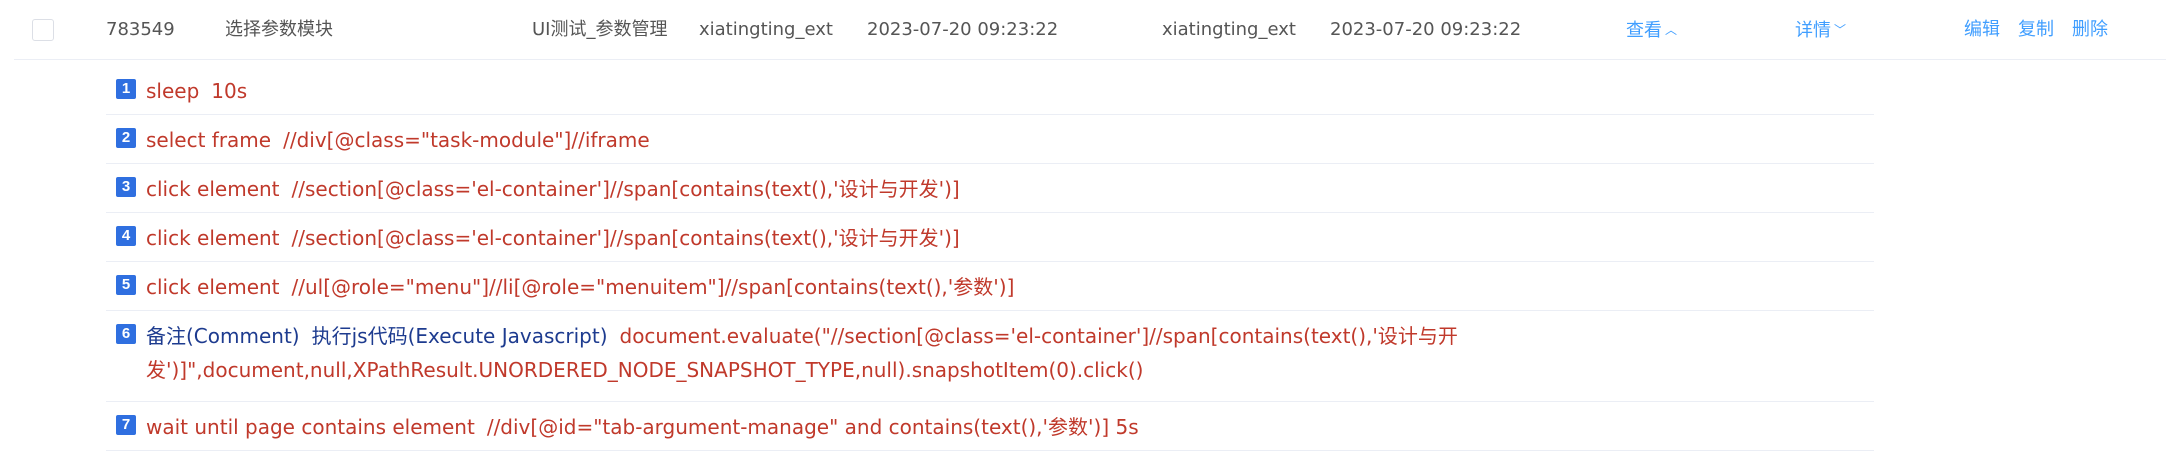 This screenshot has width=2166, height=451. I want to click on creator: xiatingting_ext, so click(766, 29).